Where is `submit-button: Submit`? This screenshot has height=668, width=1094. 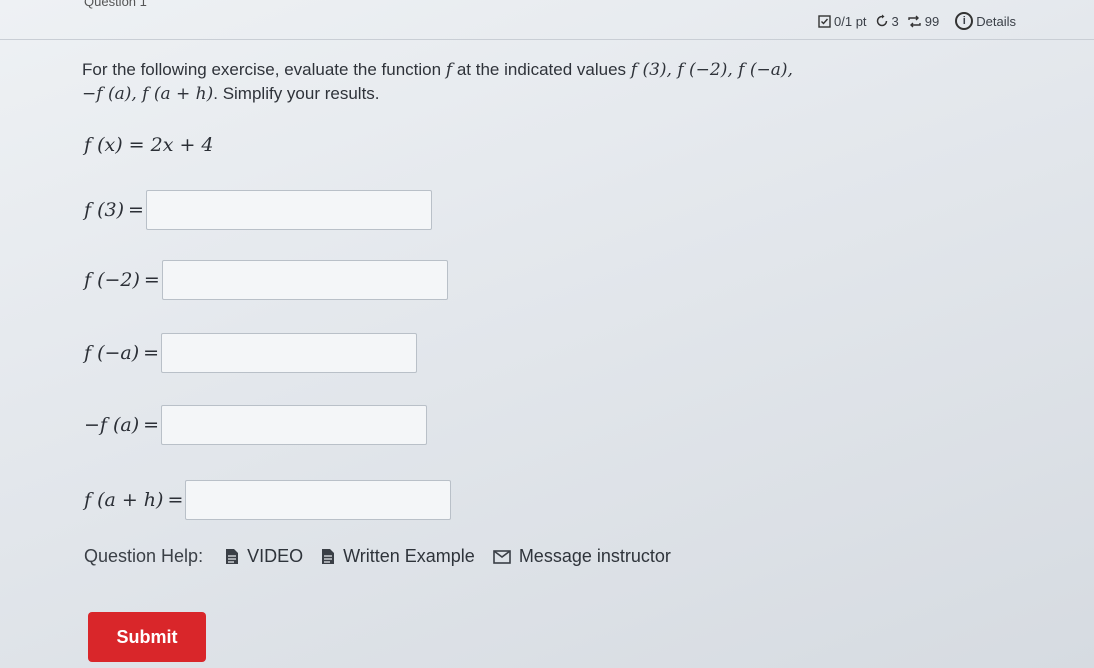
submit-button: Submit is located at coordinates (147, 637).